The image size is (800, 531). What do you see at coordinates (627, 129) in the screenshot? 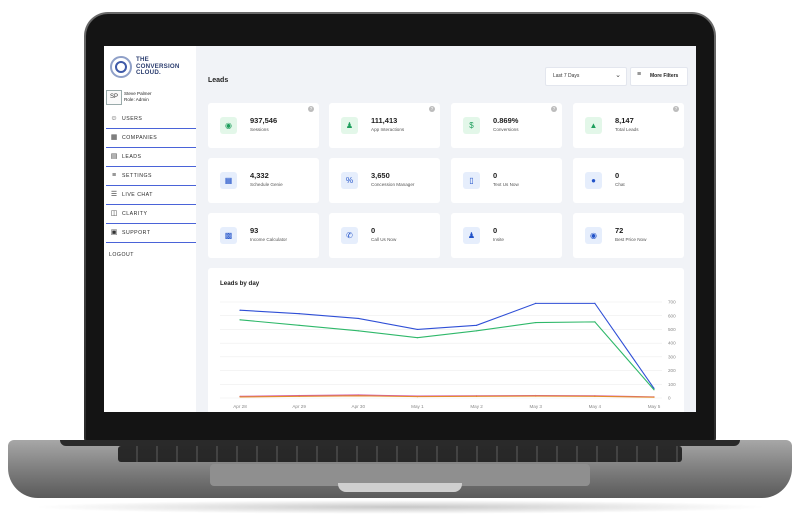
I see `stat-label: Total Leads` at bounding box center [627, 129].